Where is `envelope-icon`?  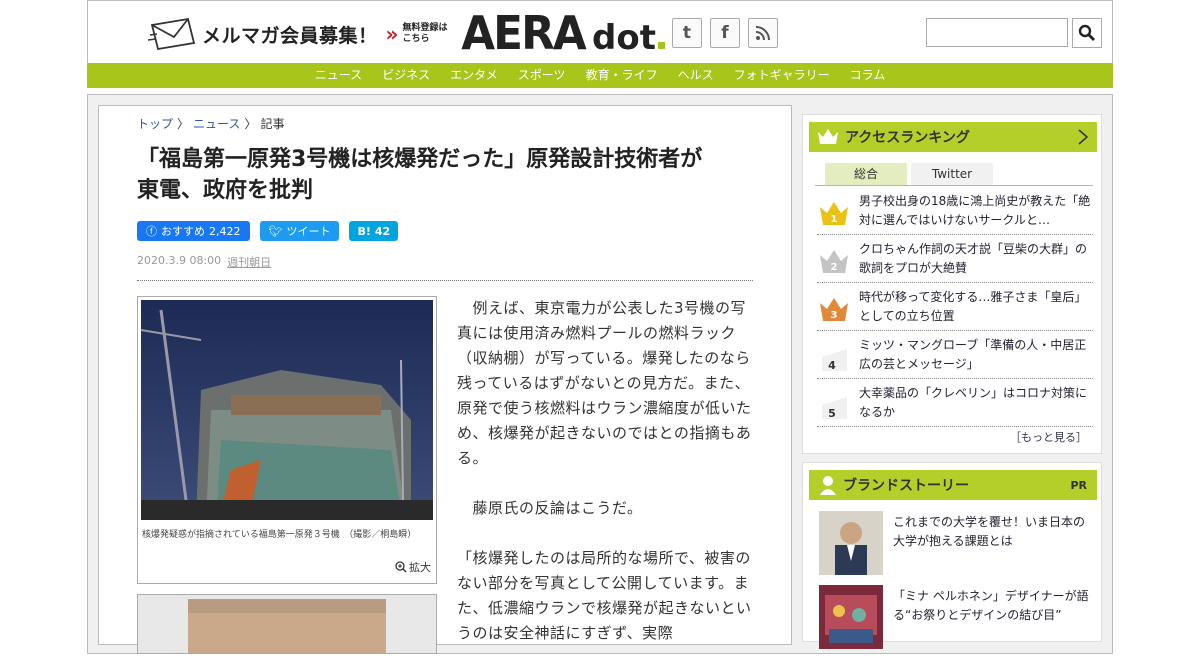
envelope-icon is located at coordinates (172, 34).